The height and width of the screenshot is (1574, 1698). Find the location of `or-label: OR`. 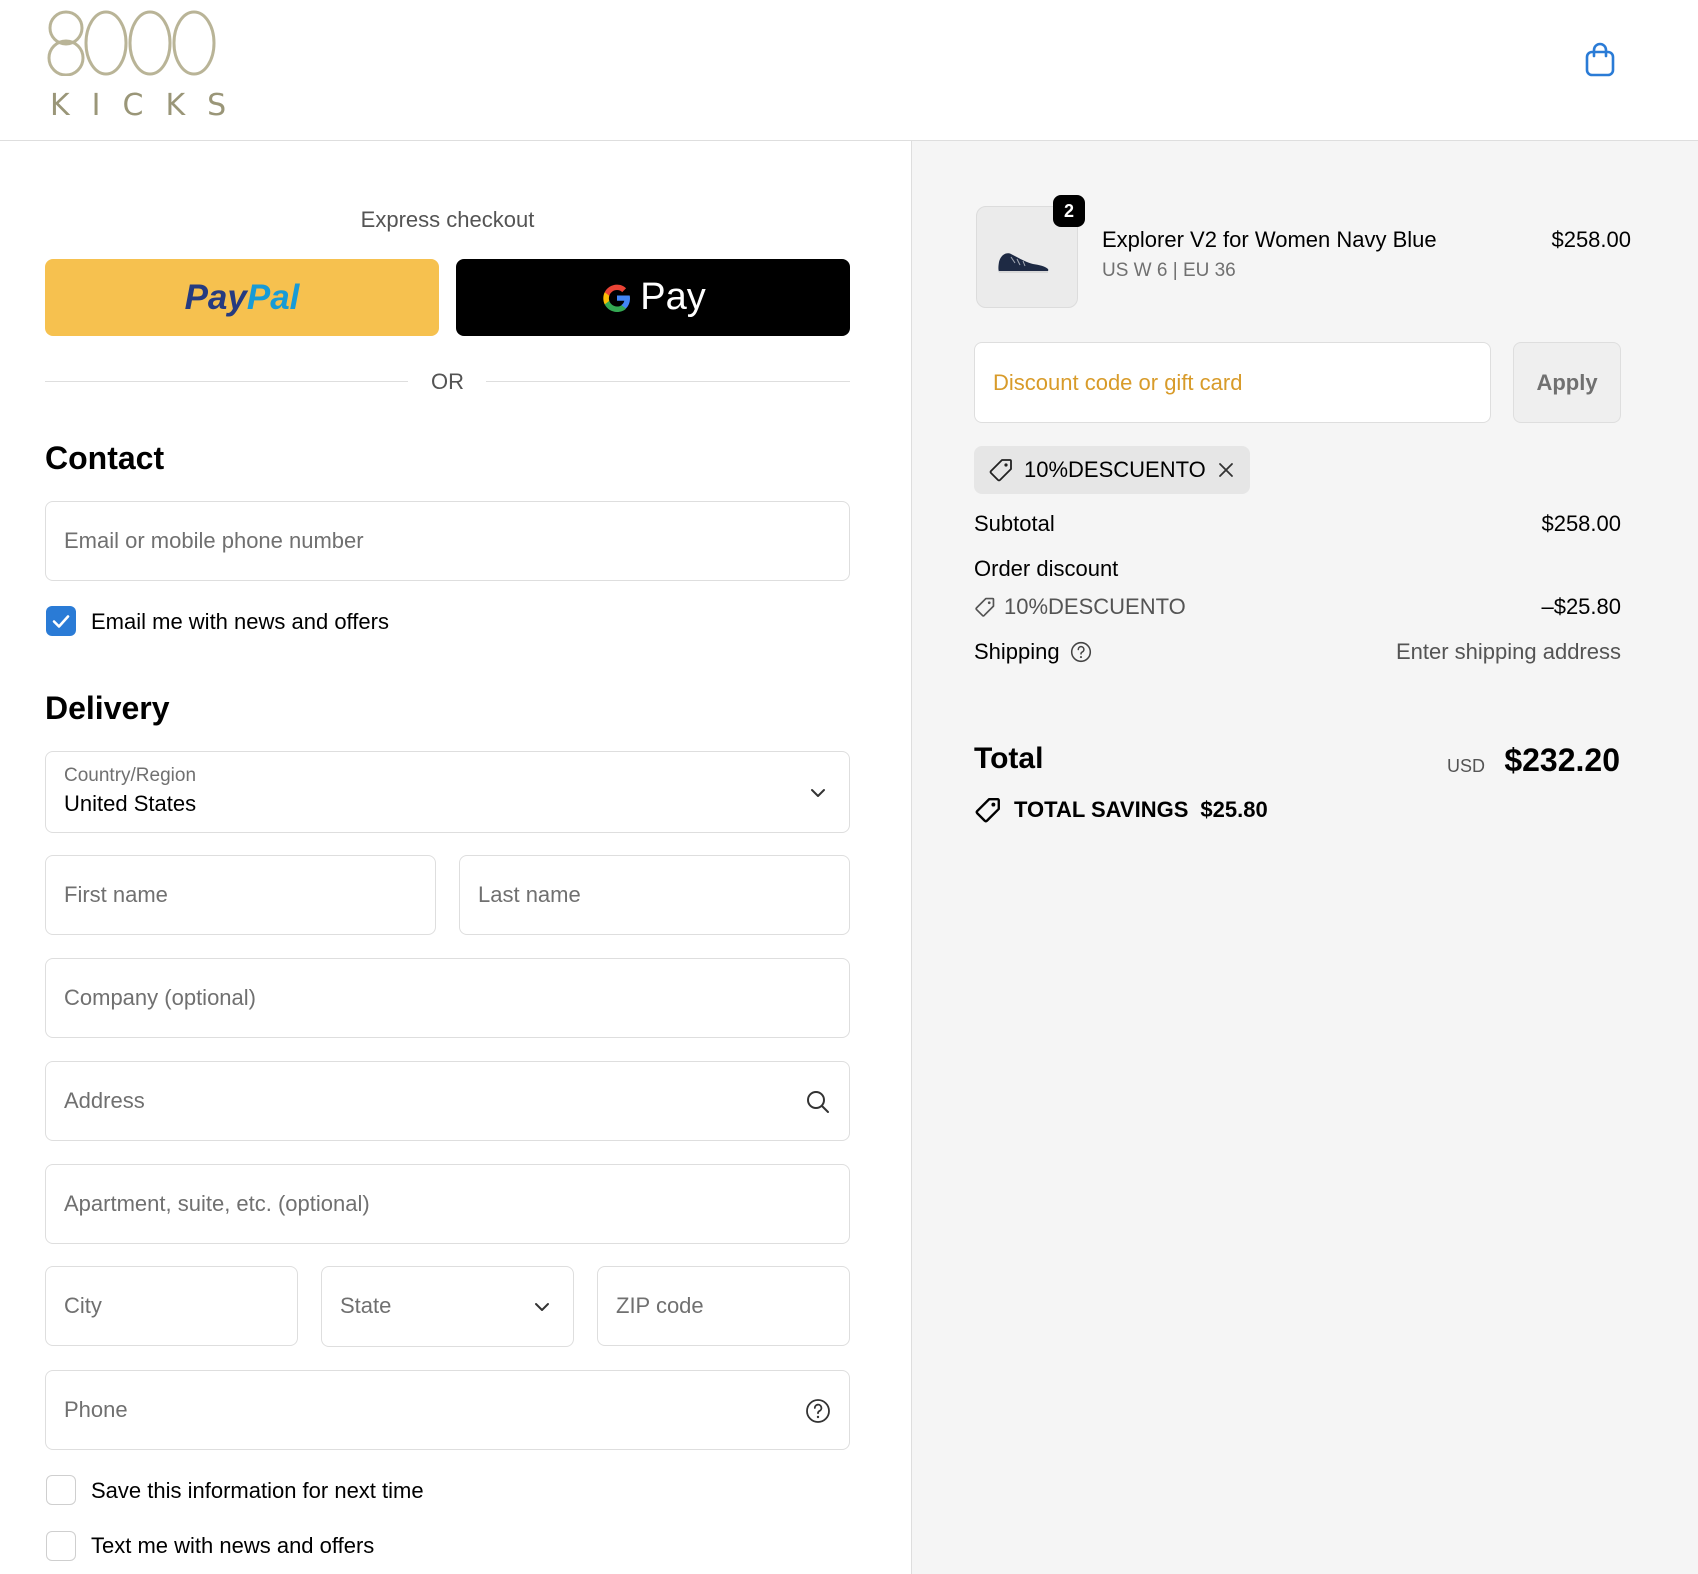

or-label: OR is located at coordinates (447, 381).